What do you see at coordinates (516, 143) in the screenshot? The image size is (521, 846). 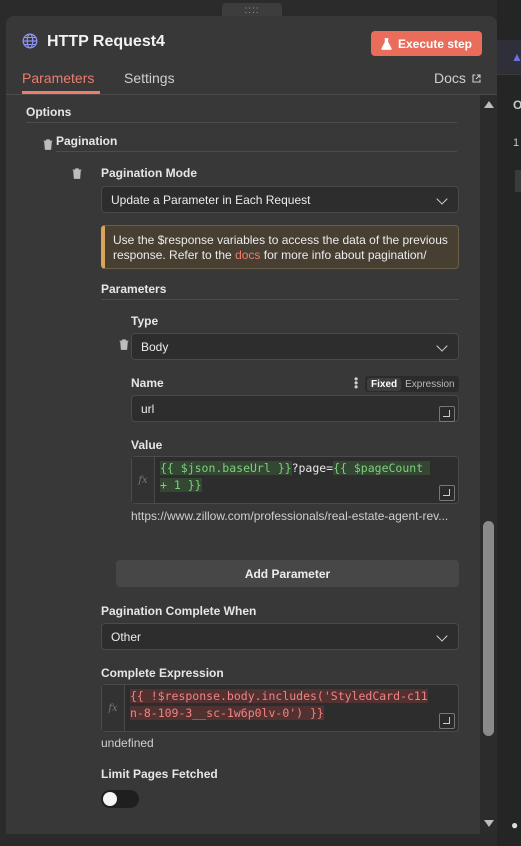 I see `background-text: 1` at bounding box center [516, 143].